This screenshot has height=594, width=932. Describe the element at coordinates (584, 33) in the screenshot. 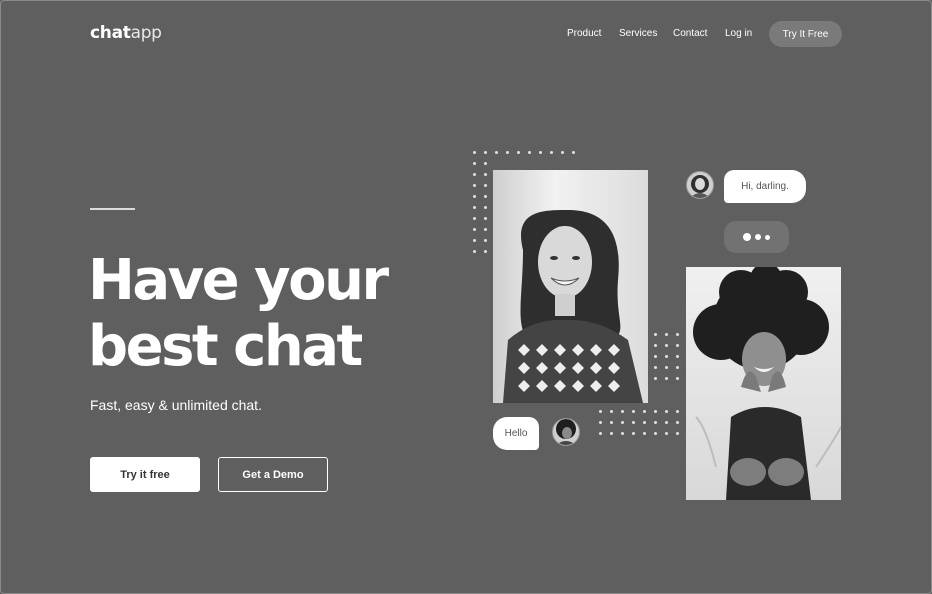

I see `nav-item-product: Product` at that location.